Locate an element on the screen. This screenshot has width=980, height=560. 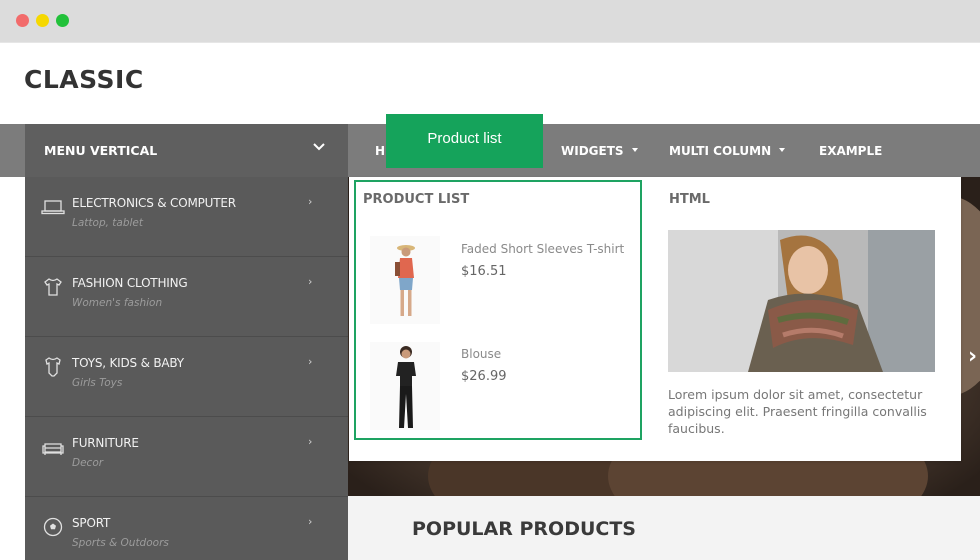
maximize-window-button is located at coordinates (62, 20).